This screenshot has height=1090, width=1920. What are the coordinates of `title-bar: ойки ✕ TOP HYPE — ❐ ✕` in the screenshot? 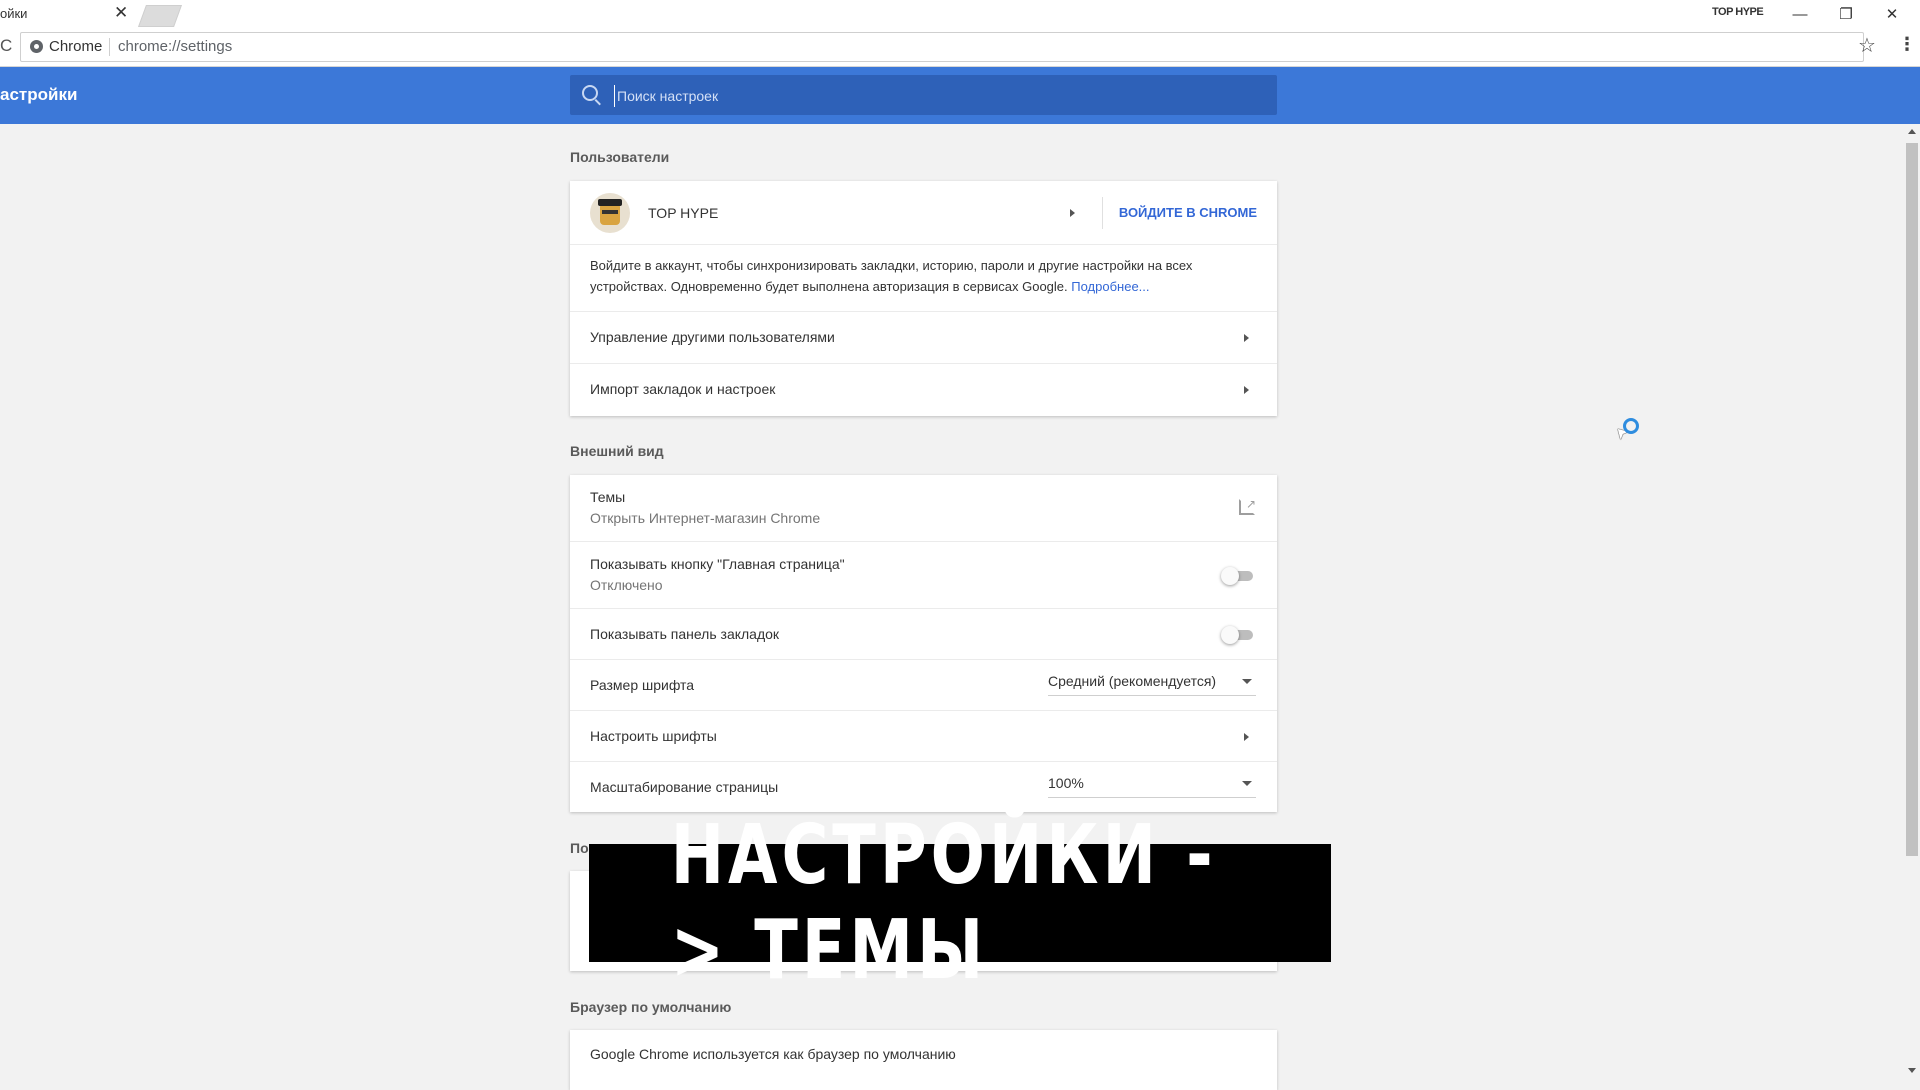 It's located at (960, 14).